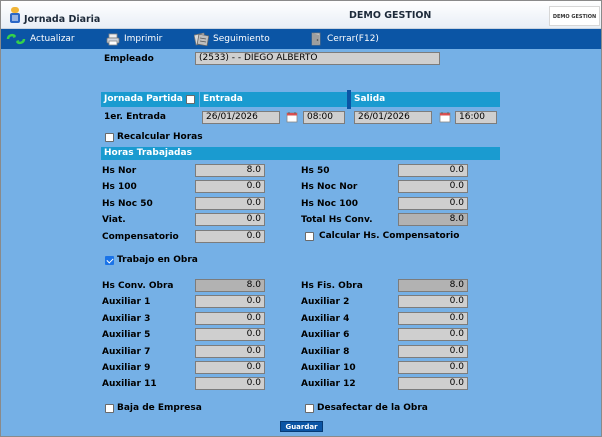 This screenshot has height=437, width=602. I want to click on auxiliar-6-label: Auxiliar 6, so click(325, 335).